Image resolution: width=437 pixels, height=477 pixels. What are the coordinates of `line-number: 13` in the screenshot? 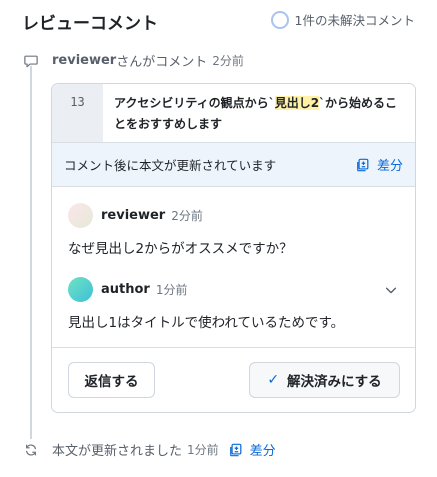 It's located at (77, 113).